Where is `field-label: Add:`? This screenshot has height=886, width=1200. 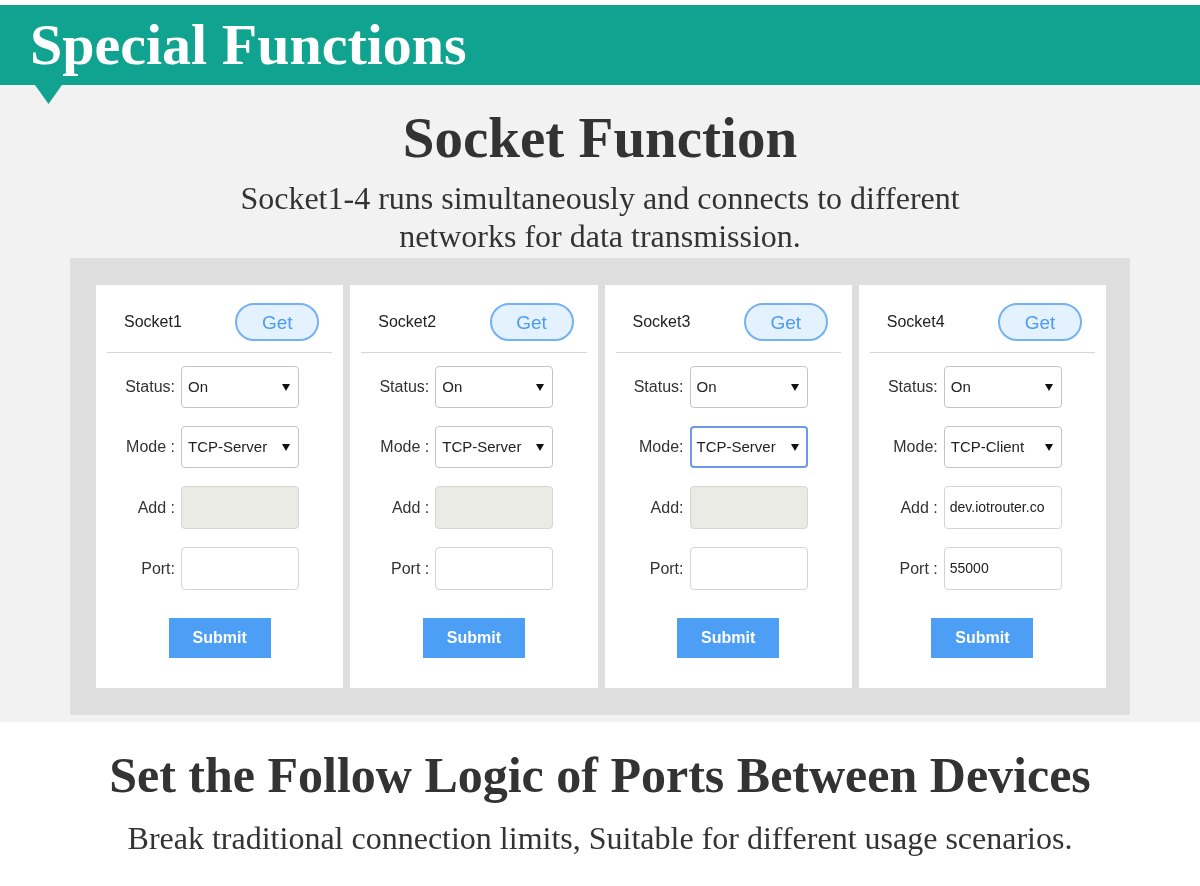 field-label: Add: is located at coordinates (666, 507).